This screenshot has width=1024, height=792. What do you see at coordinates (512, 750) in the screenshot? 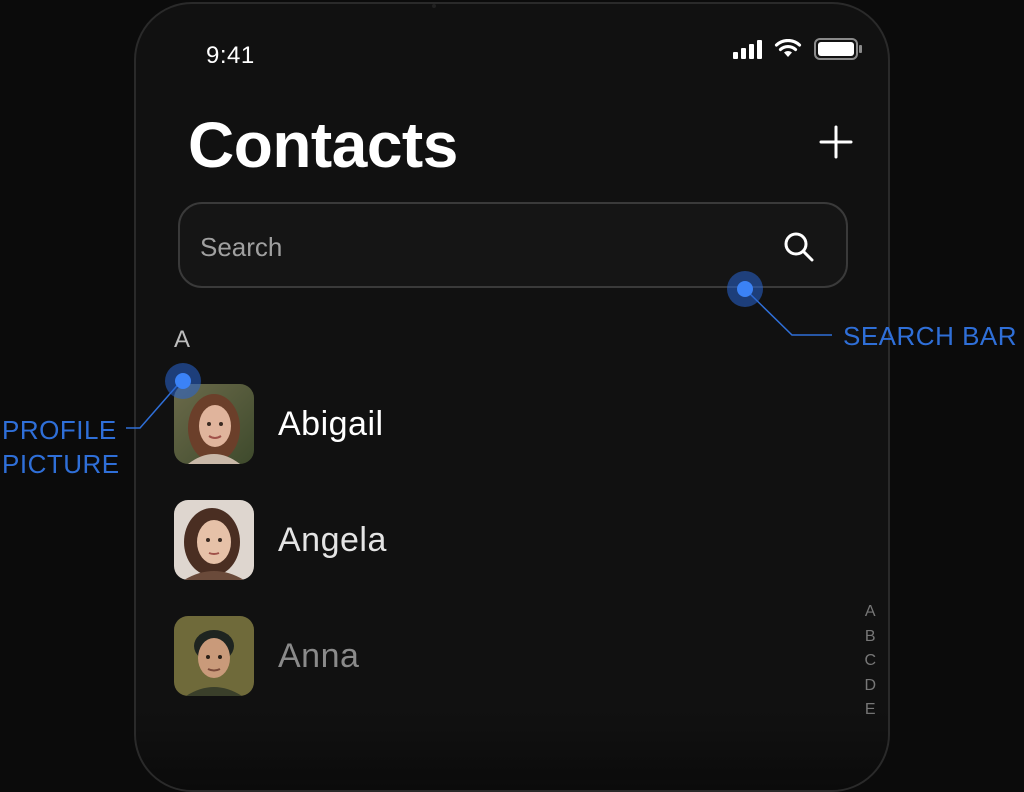
I see `bottom-fade` at bounding box center [512, 750].